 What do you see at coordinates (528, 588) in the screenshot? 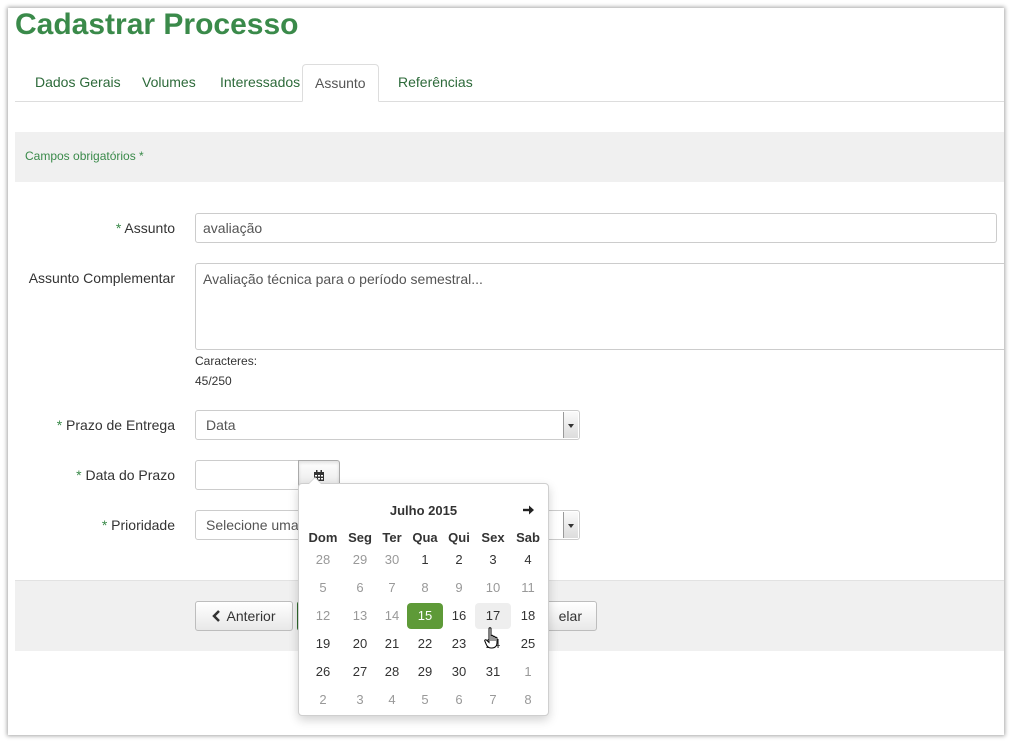
I see `calendar-day: 11` at bounding box center [528, 588].